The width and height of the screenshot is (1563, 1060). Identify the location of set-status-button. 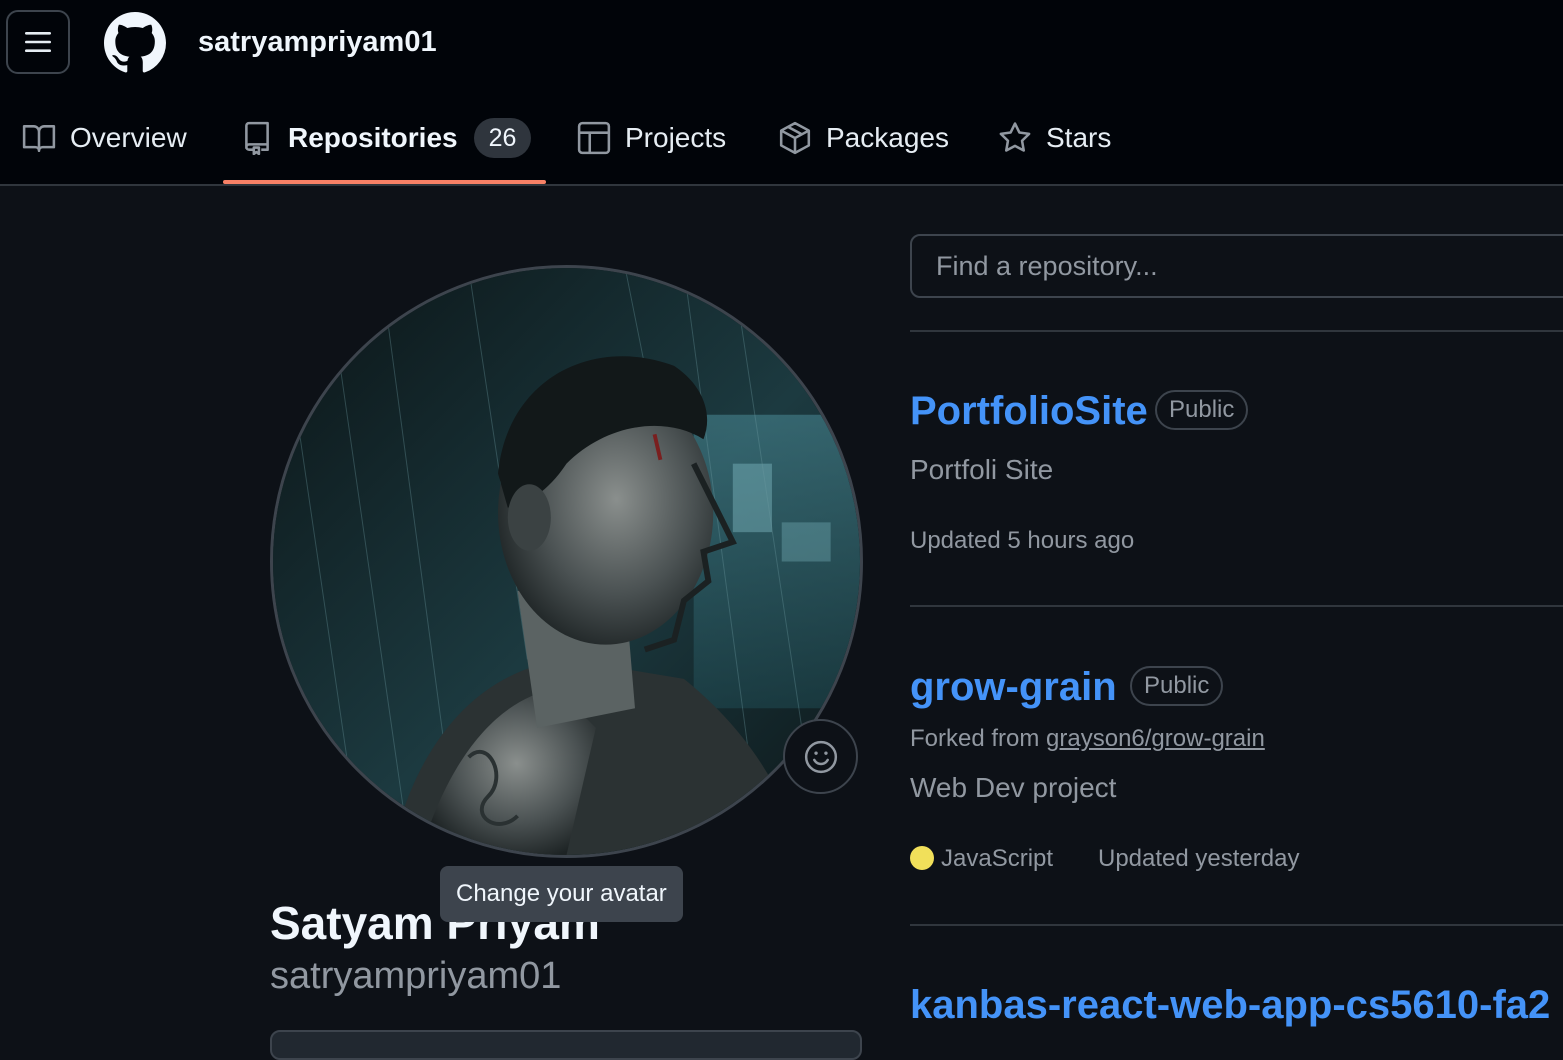
(820, 756).